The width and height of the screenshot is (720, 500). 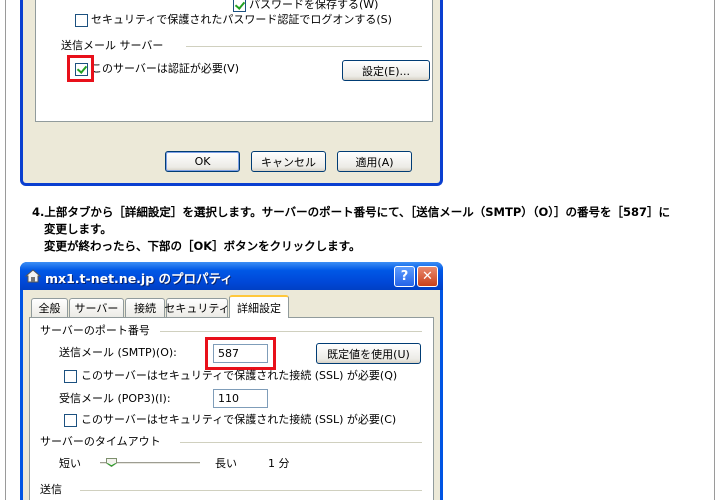 I want to click on instruction-line-3: 変更が終わったら、下部の［OK］ボタンをクリックします。, so click(x=202, y=246).